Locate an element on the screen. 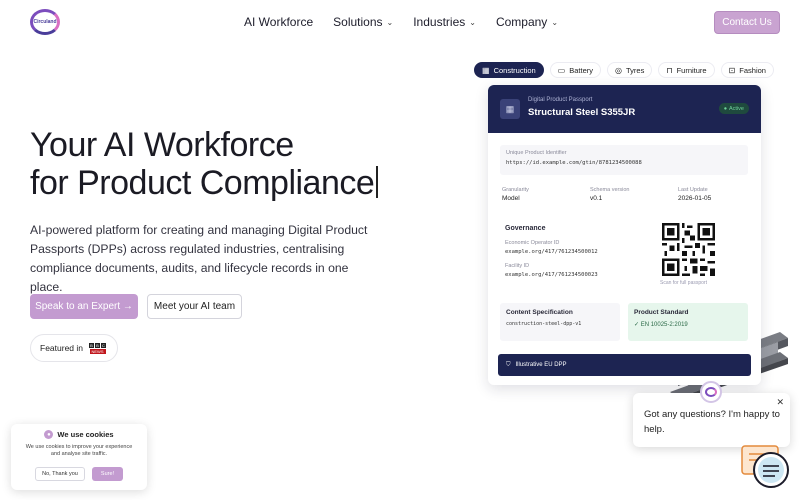  nav-industries: Industries ⌄ is located at coordinates (444, 22).